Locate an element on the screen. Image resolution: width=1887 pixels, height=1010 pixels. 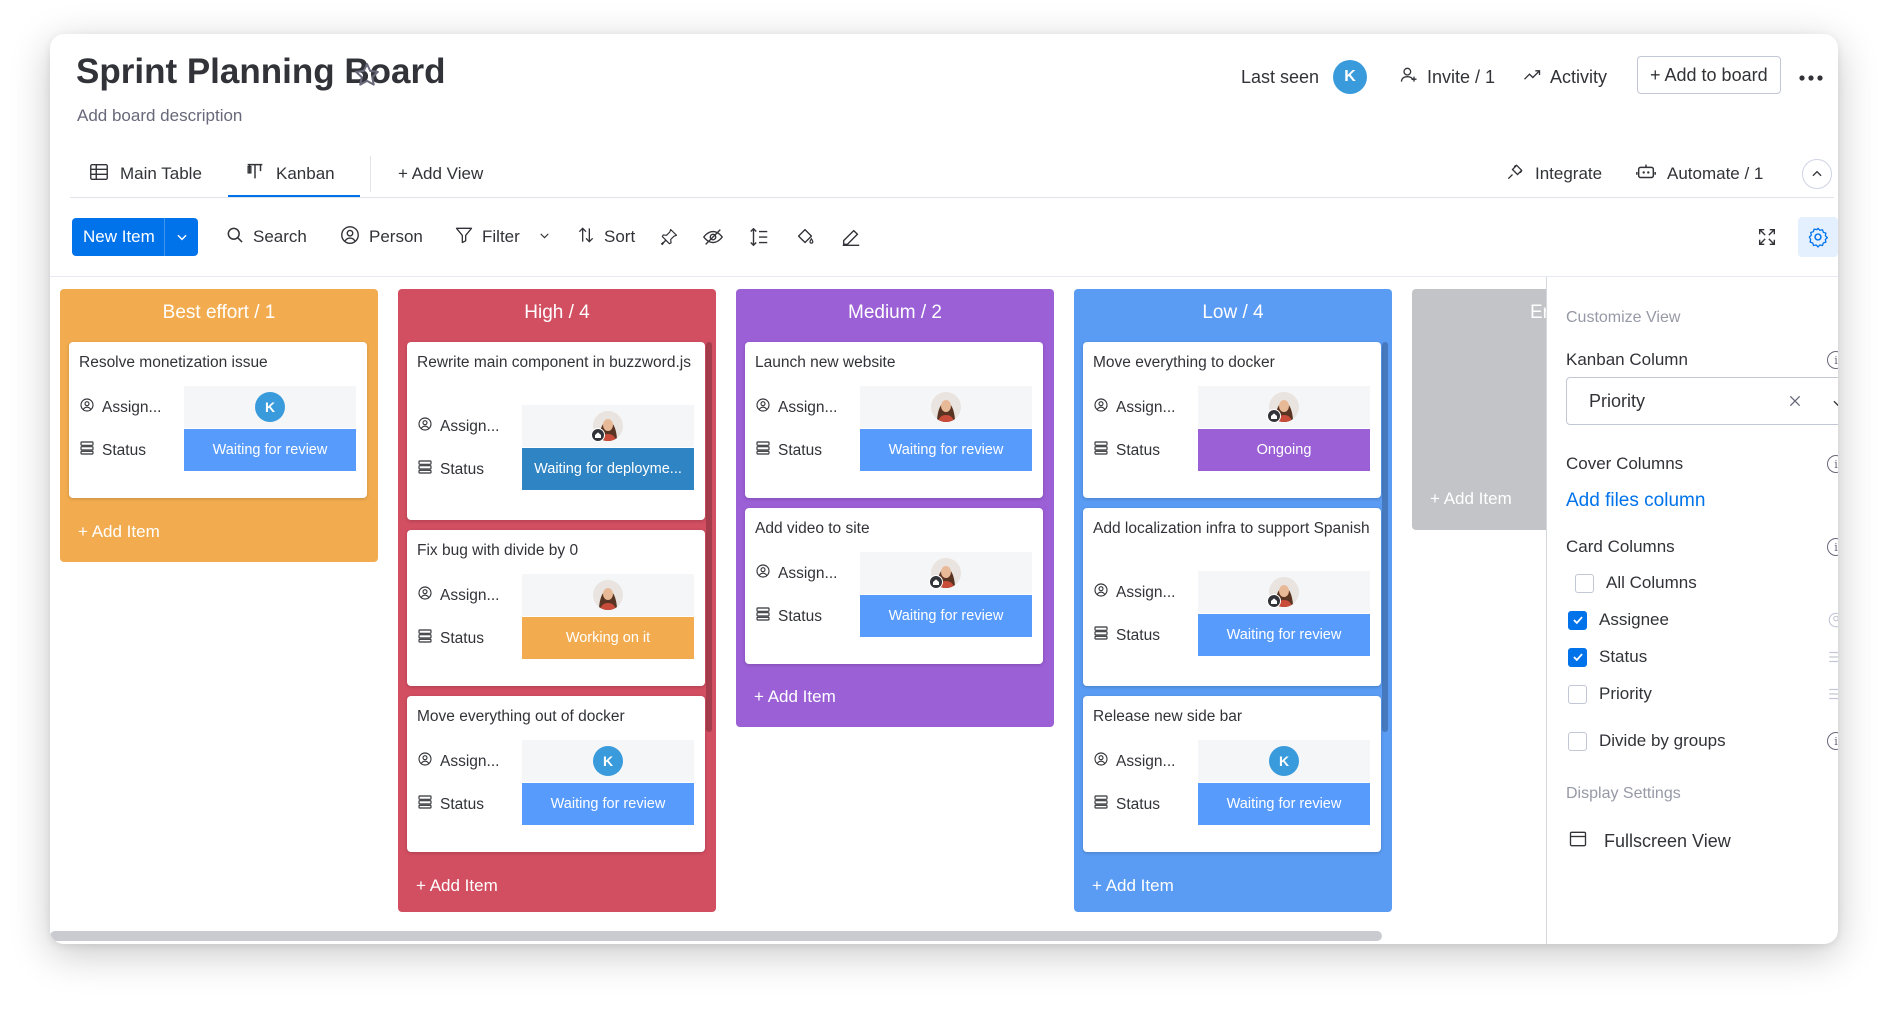
option-assignee: Assignee is located at coordinates (1618, 620).